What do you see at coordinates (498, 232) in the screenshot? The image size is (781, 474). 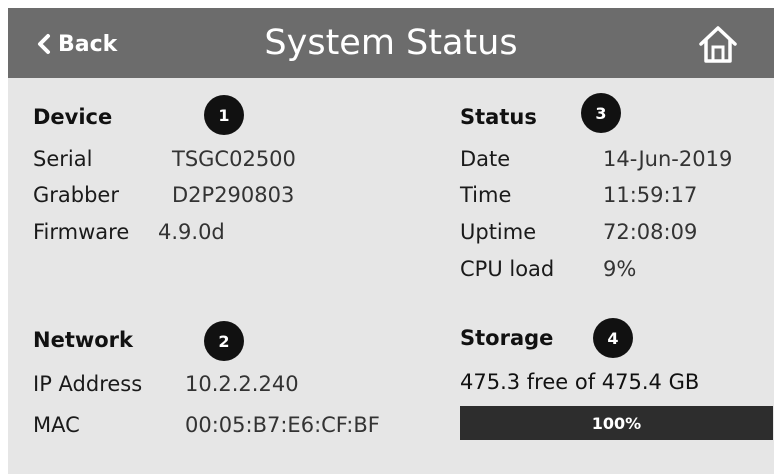 I see `uptime-label: Uptime` at bounding box center [498, 232].